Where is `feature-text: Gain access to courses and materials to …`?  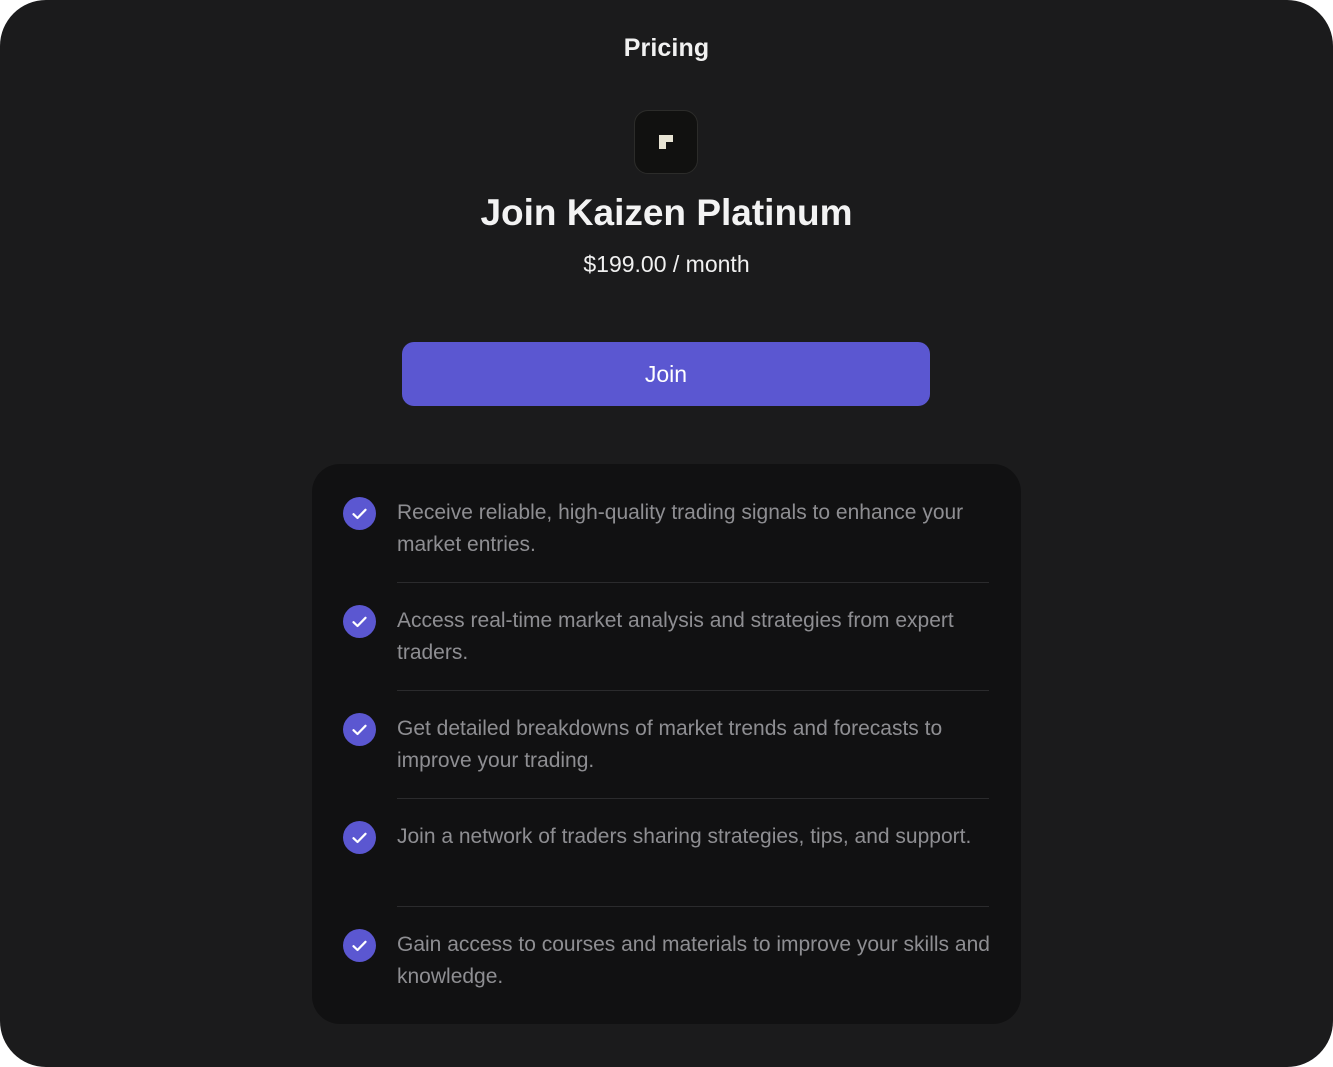 feature-text: Gain access to courses and materials to … is located at coordinates (693, 960).